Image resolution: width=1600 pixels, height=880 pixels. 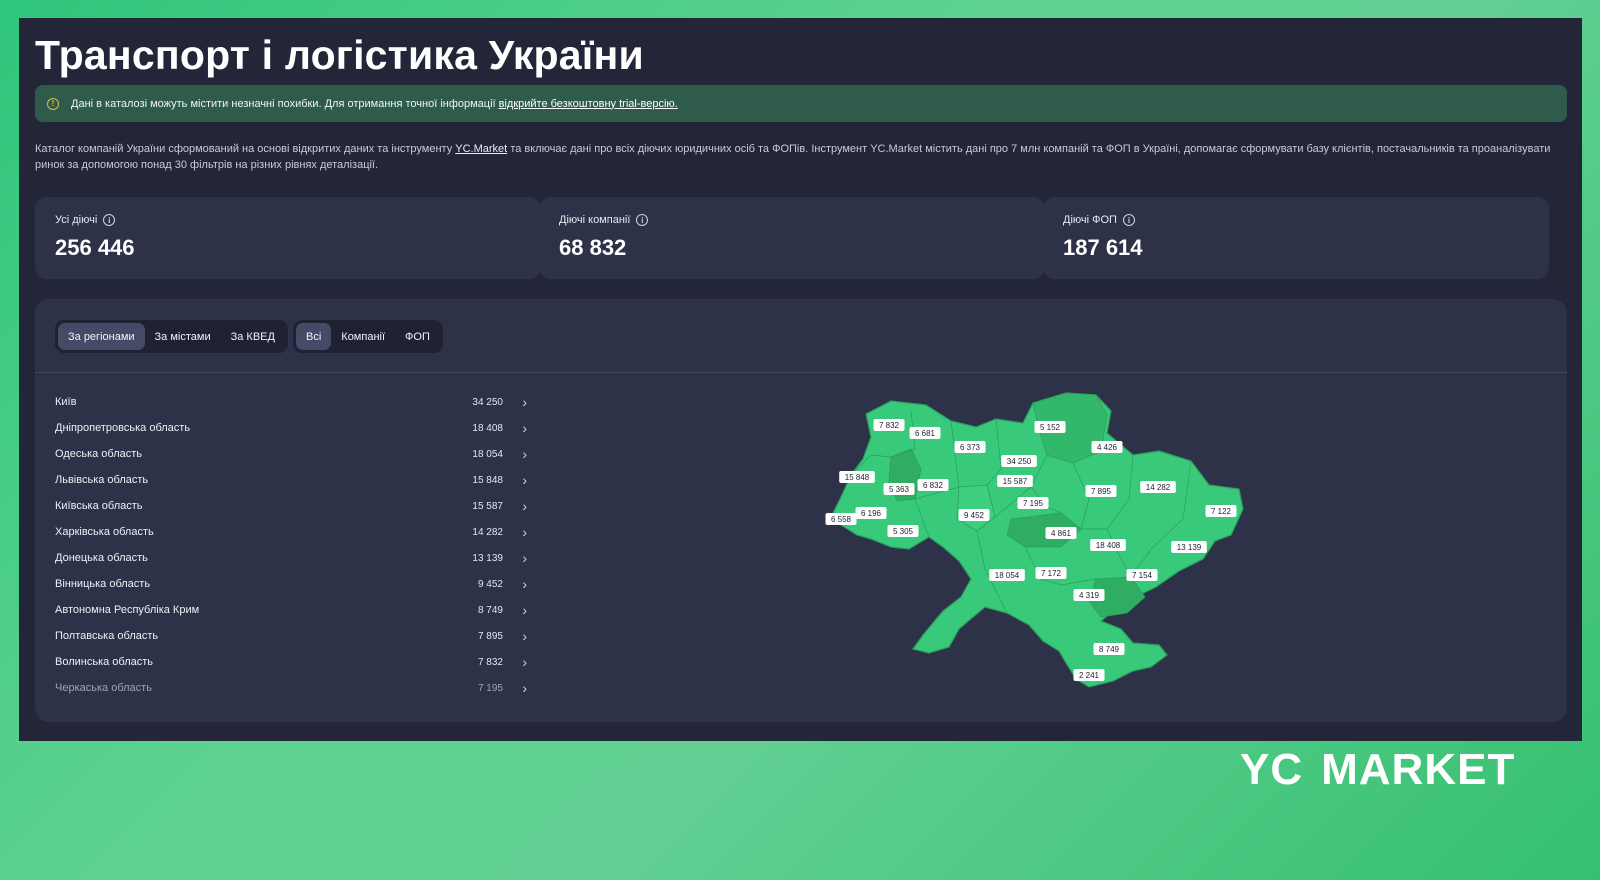 I want to click on region-count: 8 749, so click(x=490, y=610).